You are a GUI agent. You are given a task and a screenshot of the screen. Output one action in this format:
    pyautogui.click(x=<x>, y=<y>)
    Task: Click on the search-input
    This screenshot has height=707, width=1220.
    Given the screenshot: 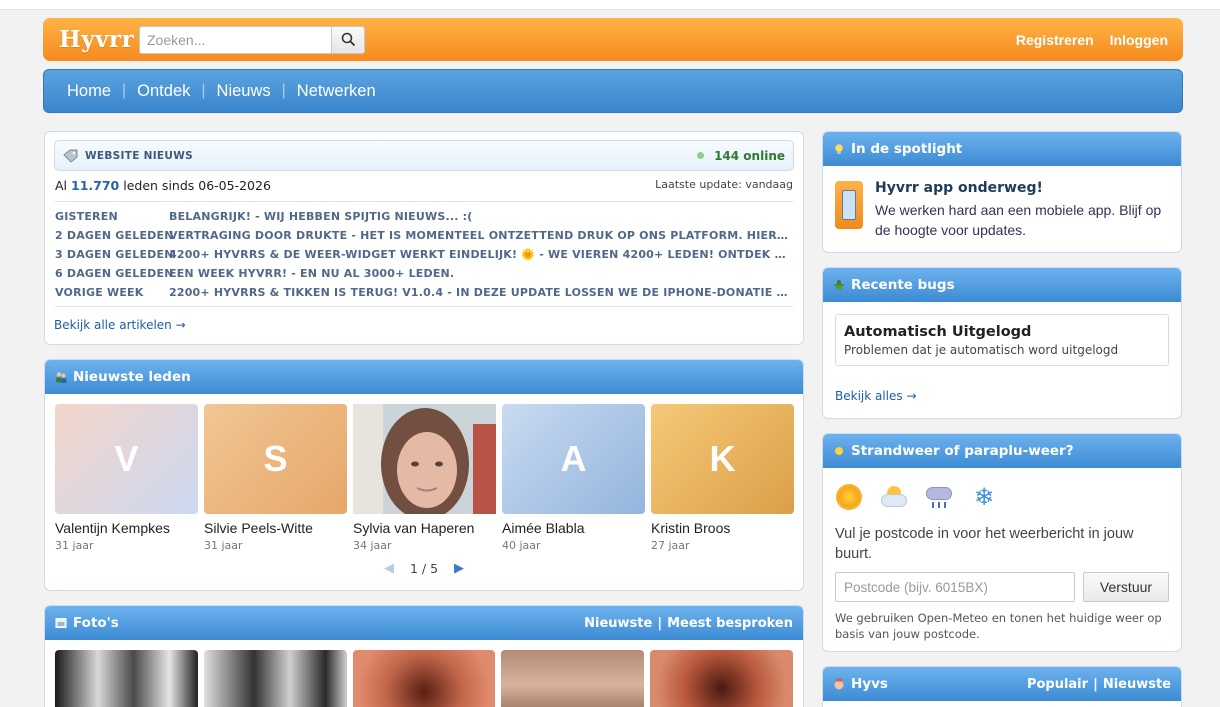 What is the action you would take?
    pyautogui.click(x=235, y=39)
    